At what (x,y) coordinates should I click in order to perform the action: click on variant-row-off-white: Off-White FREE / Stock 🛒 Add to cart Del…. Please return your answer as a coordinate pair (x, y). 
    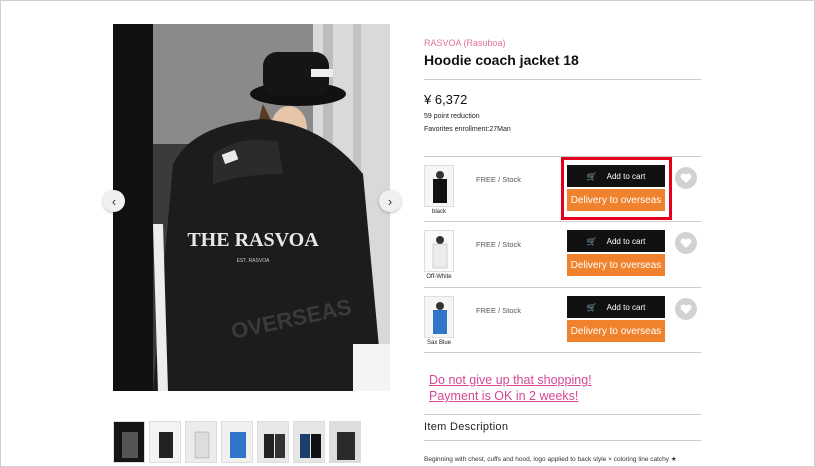
    Looking at the image, I should click on (562, 254).